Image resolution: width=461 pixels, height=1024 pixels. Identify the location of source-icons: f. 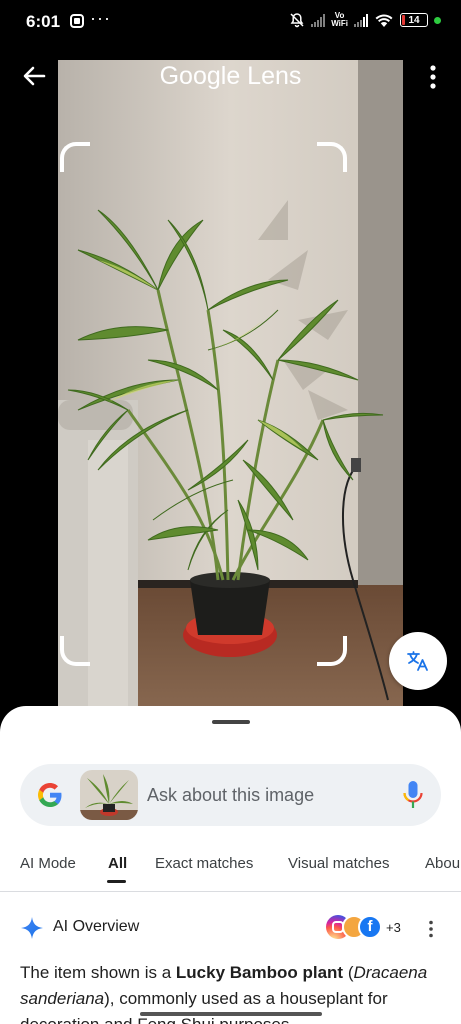
(356, 927).